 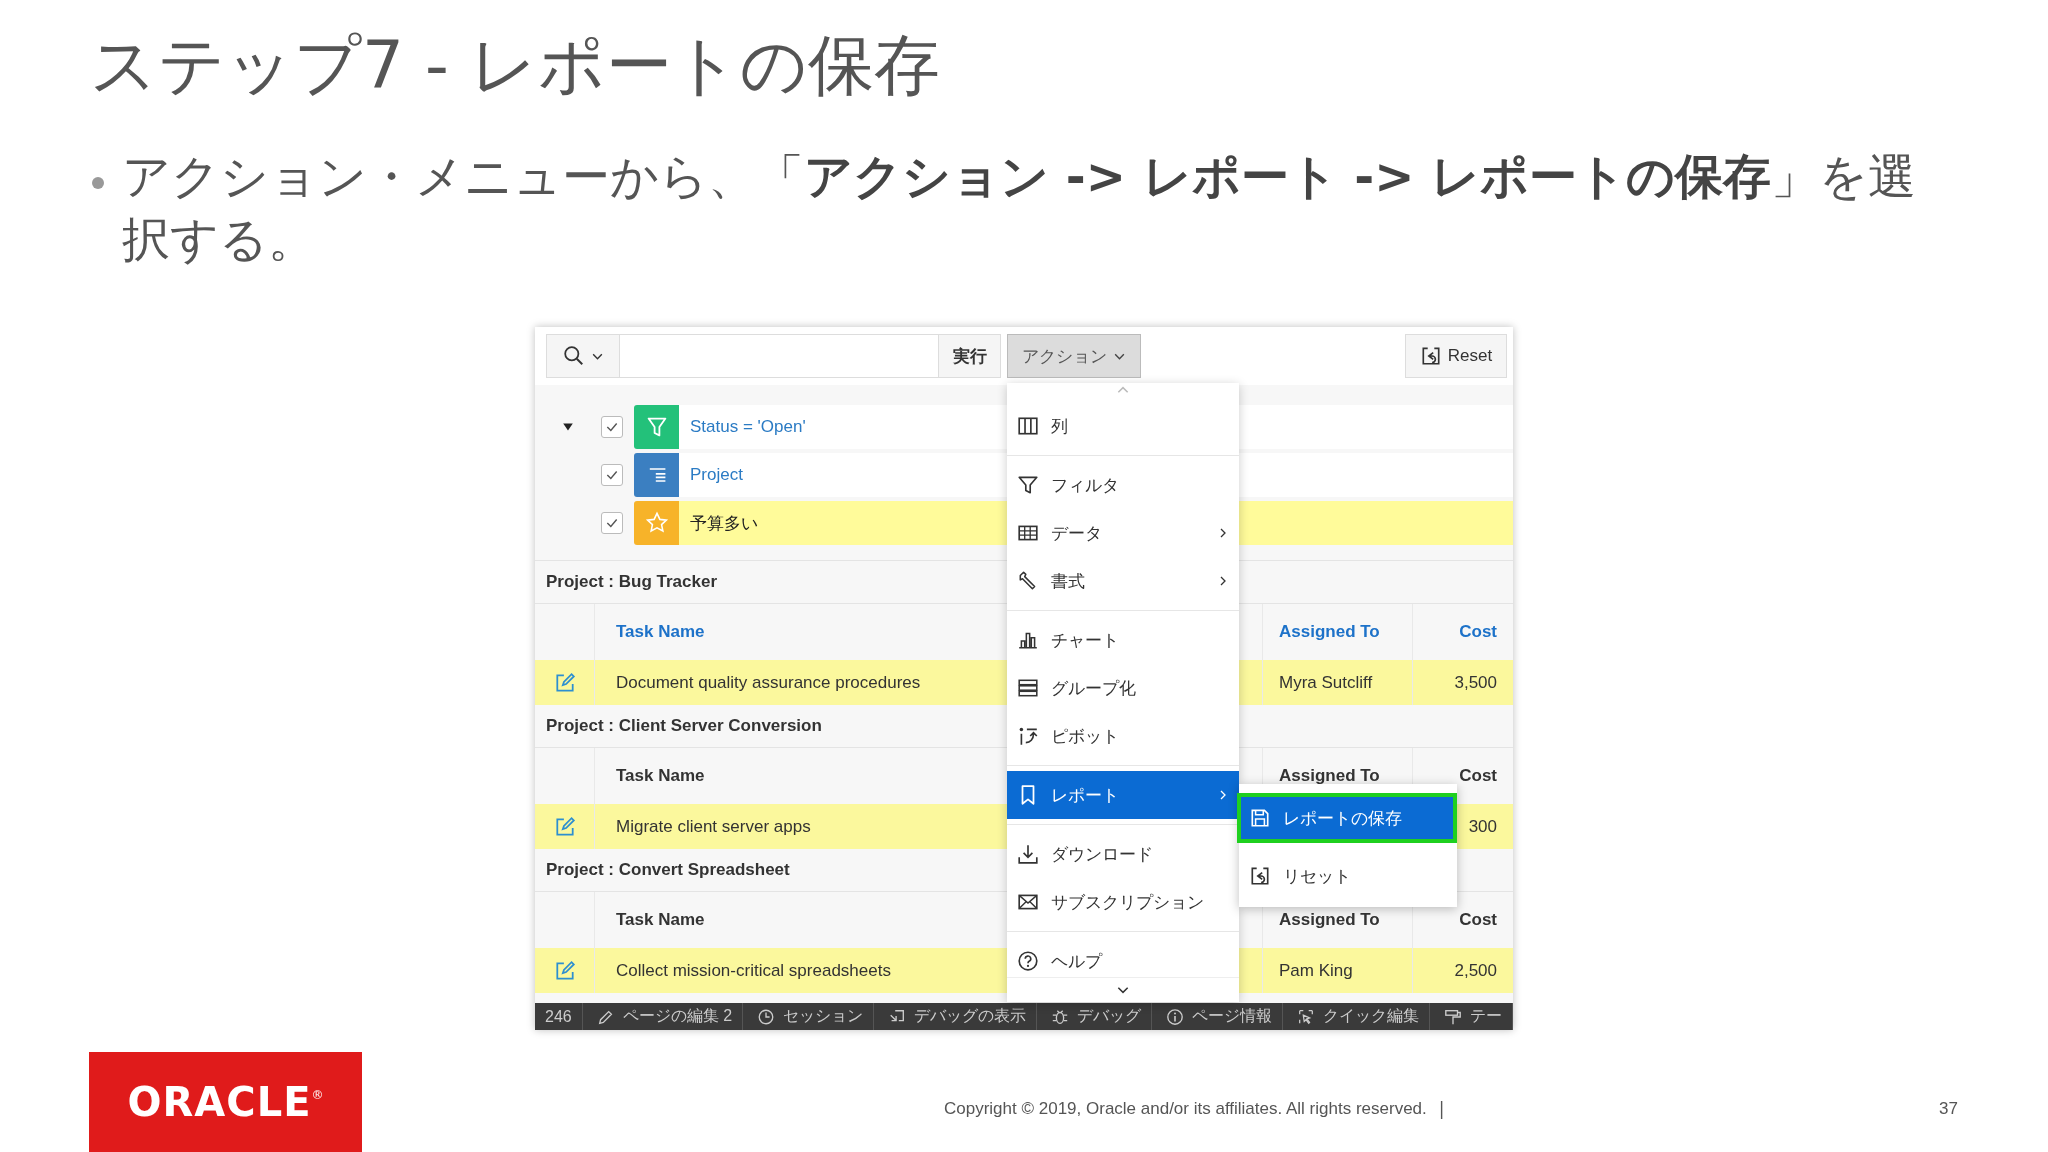 What do you see at coordinates (1948, 1109) in the screenshot?
I see `page-number: 37` at bounding box center [1948, 1109].